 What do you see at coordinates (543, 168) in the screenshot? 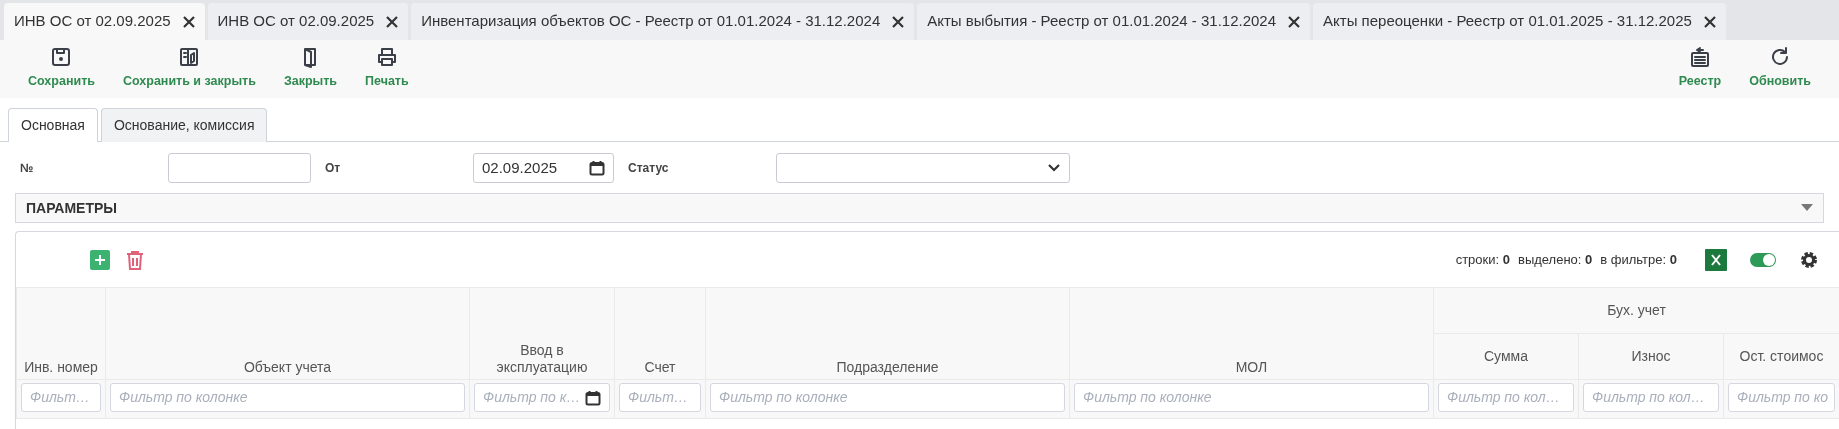
I see `date-field: 02.09.2025` at bounding box center [543, 168].